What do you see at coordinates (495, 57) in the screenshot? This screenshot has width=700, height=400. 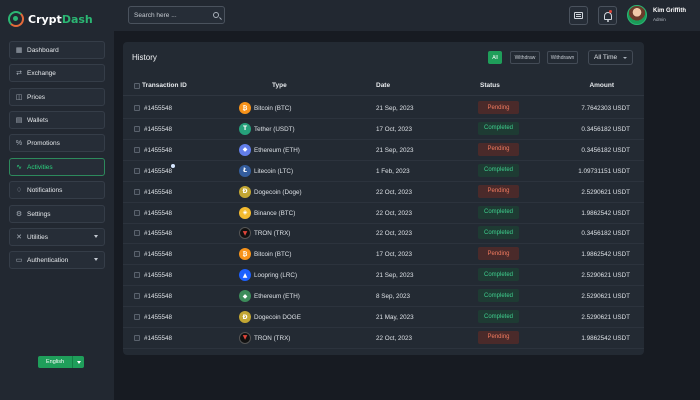 I see `filter-all: All` at bounding box center [495, 57].